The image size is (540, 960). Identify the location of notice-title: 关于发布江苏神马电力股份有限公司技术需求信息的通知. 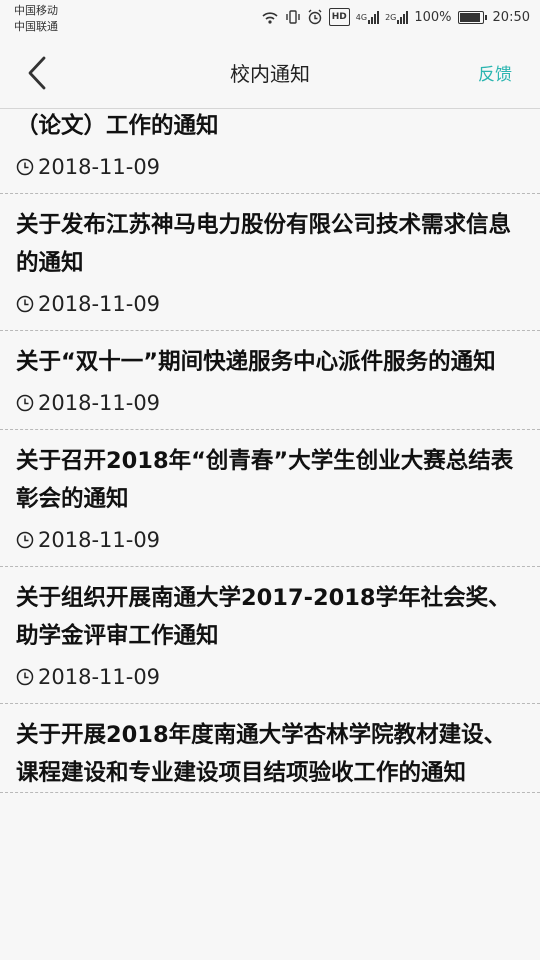
(264, 244).